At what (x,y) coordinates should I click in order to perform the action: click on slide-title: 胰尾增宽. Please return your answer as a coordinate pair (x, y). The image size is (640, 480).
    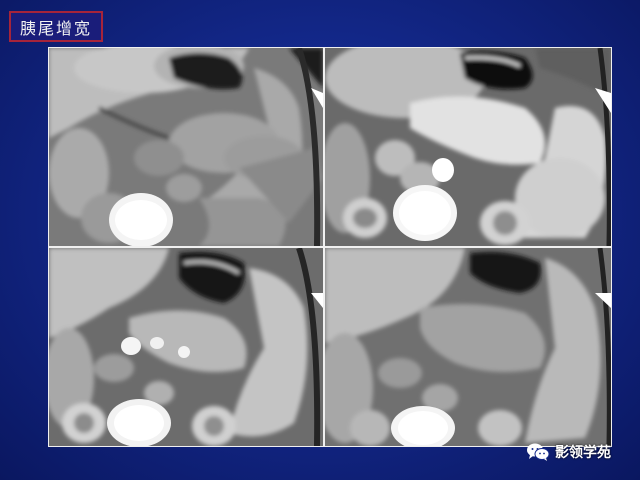
    Looking at the image, I should click on (55, 28).